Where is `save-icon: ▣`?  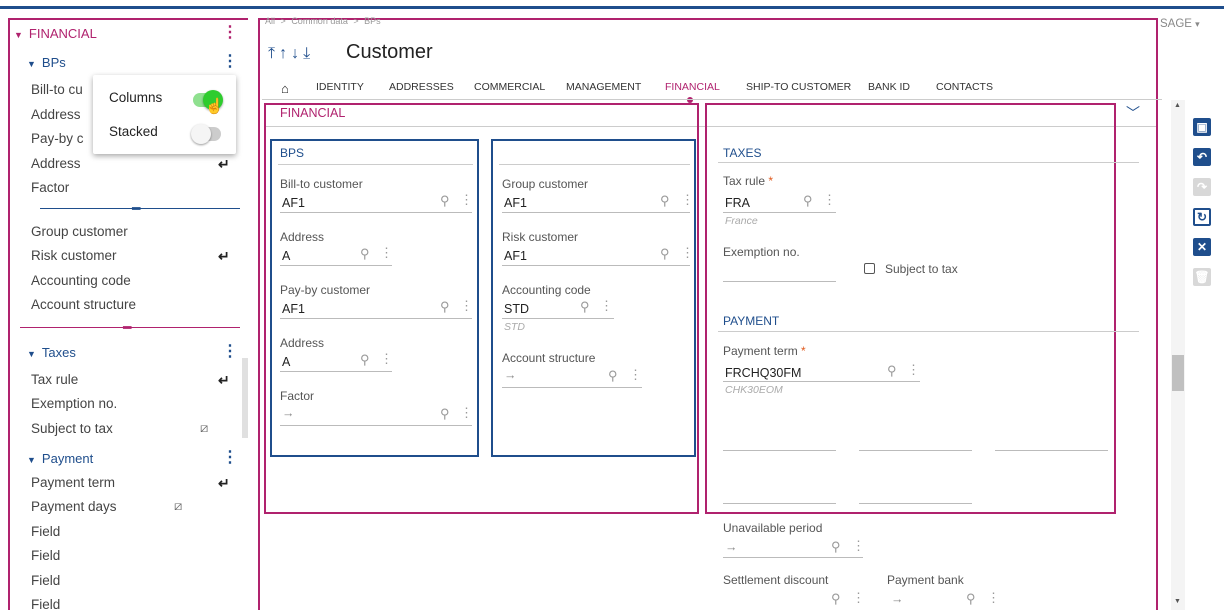
save-icon: ▣ is located at coordinates (1202, 127).